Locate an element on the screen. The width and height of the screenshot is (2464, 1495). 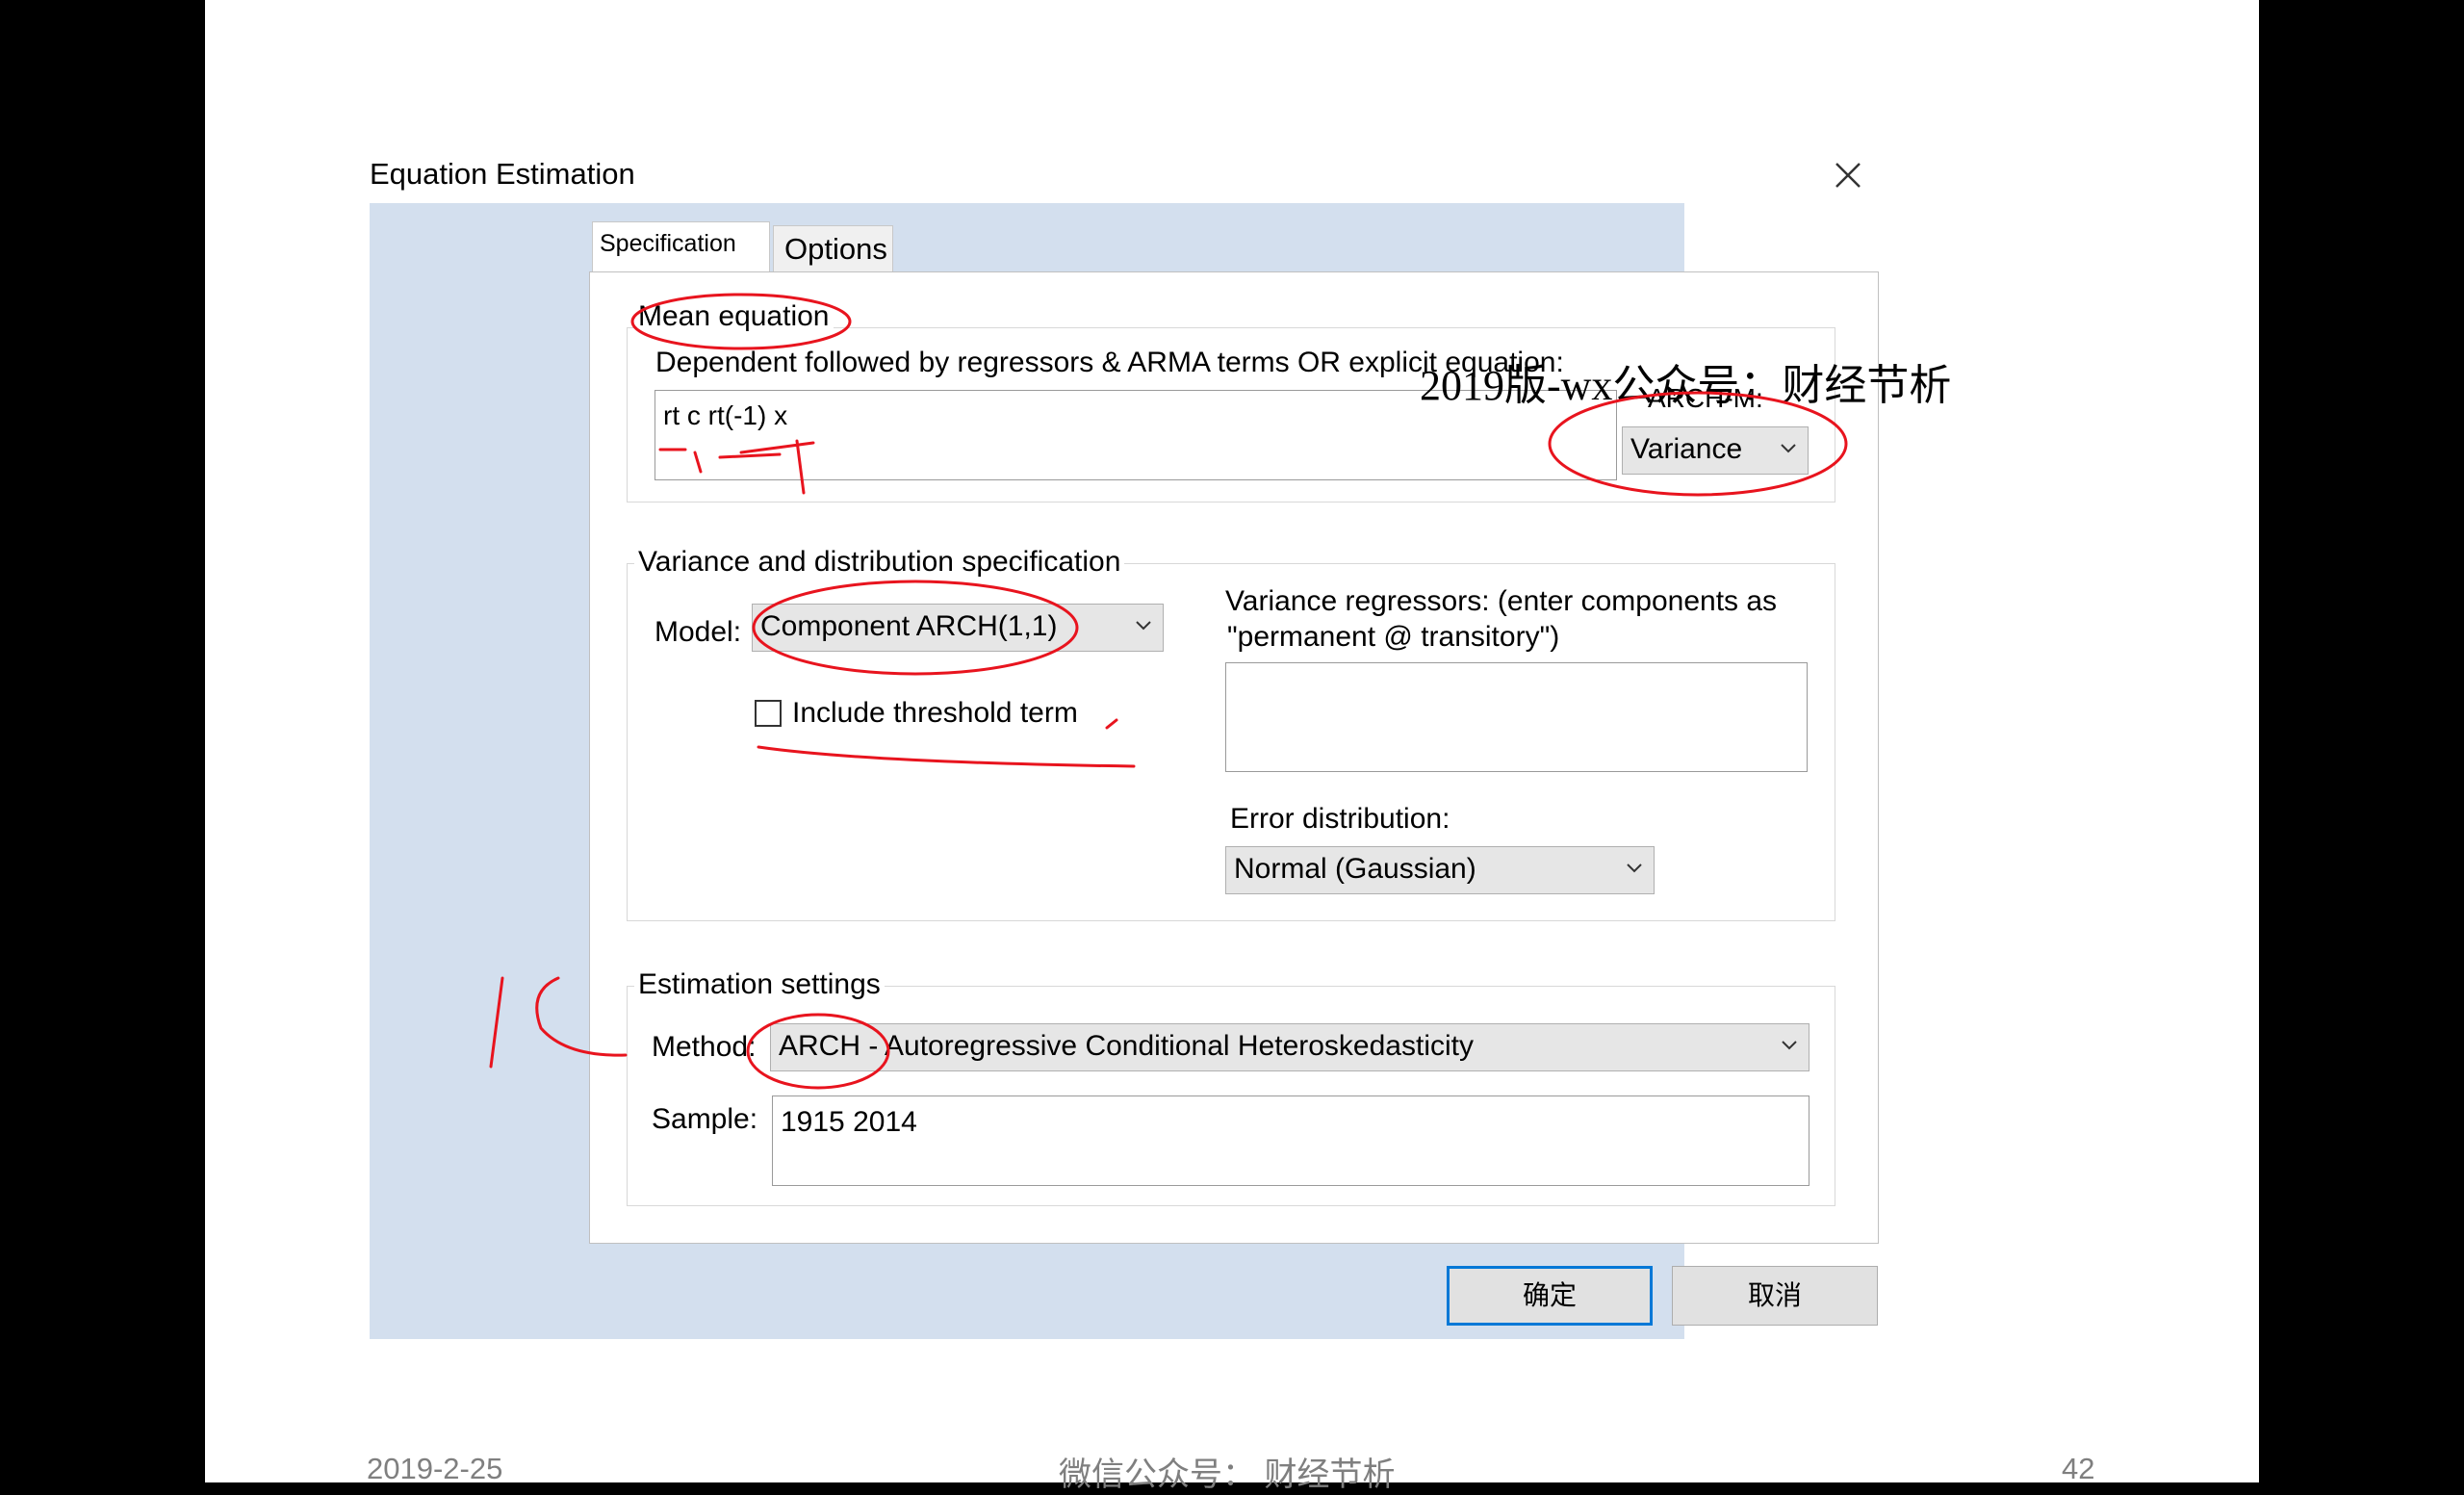
sample-input: 1915 2014 is located at coordinates (1291, 1140).